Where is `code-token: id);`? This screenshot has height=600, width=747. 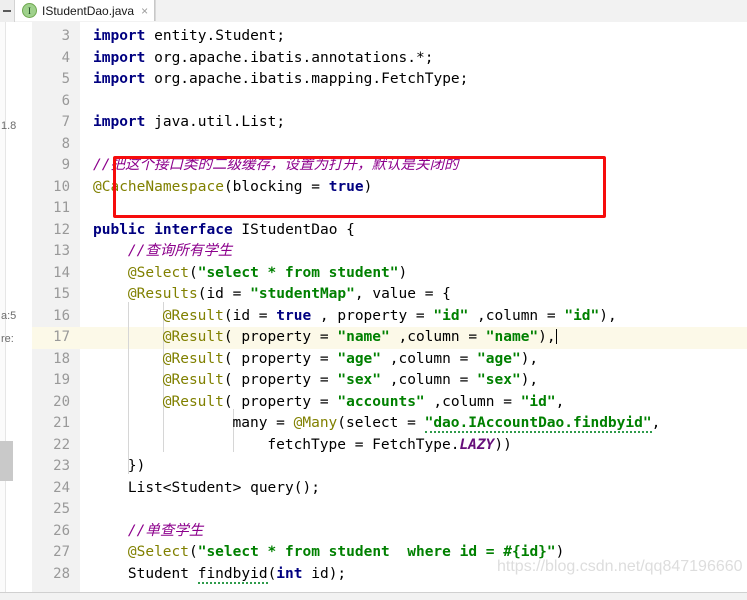
code-token: id); is located at coordinates (324, 573).